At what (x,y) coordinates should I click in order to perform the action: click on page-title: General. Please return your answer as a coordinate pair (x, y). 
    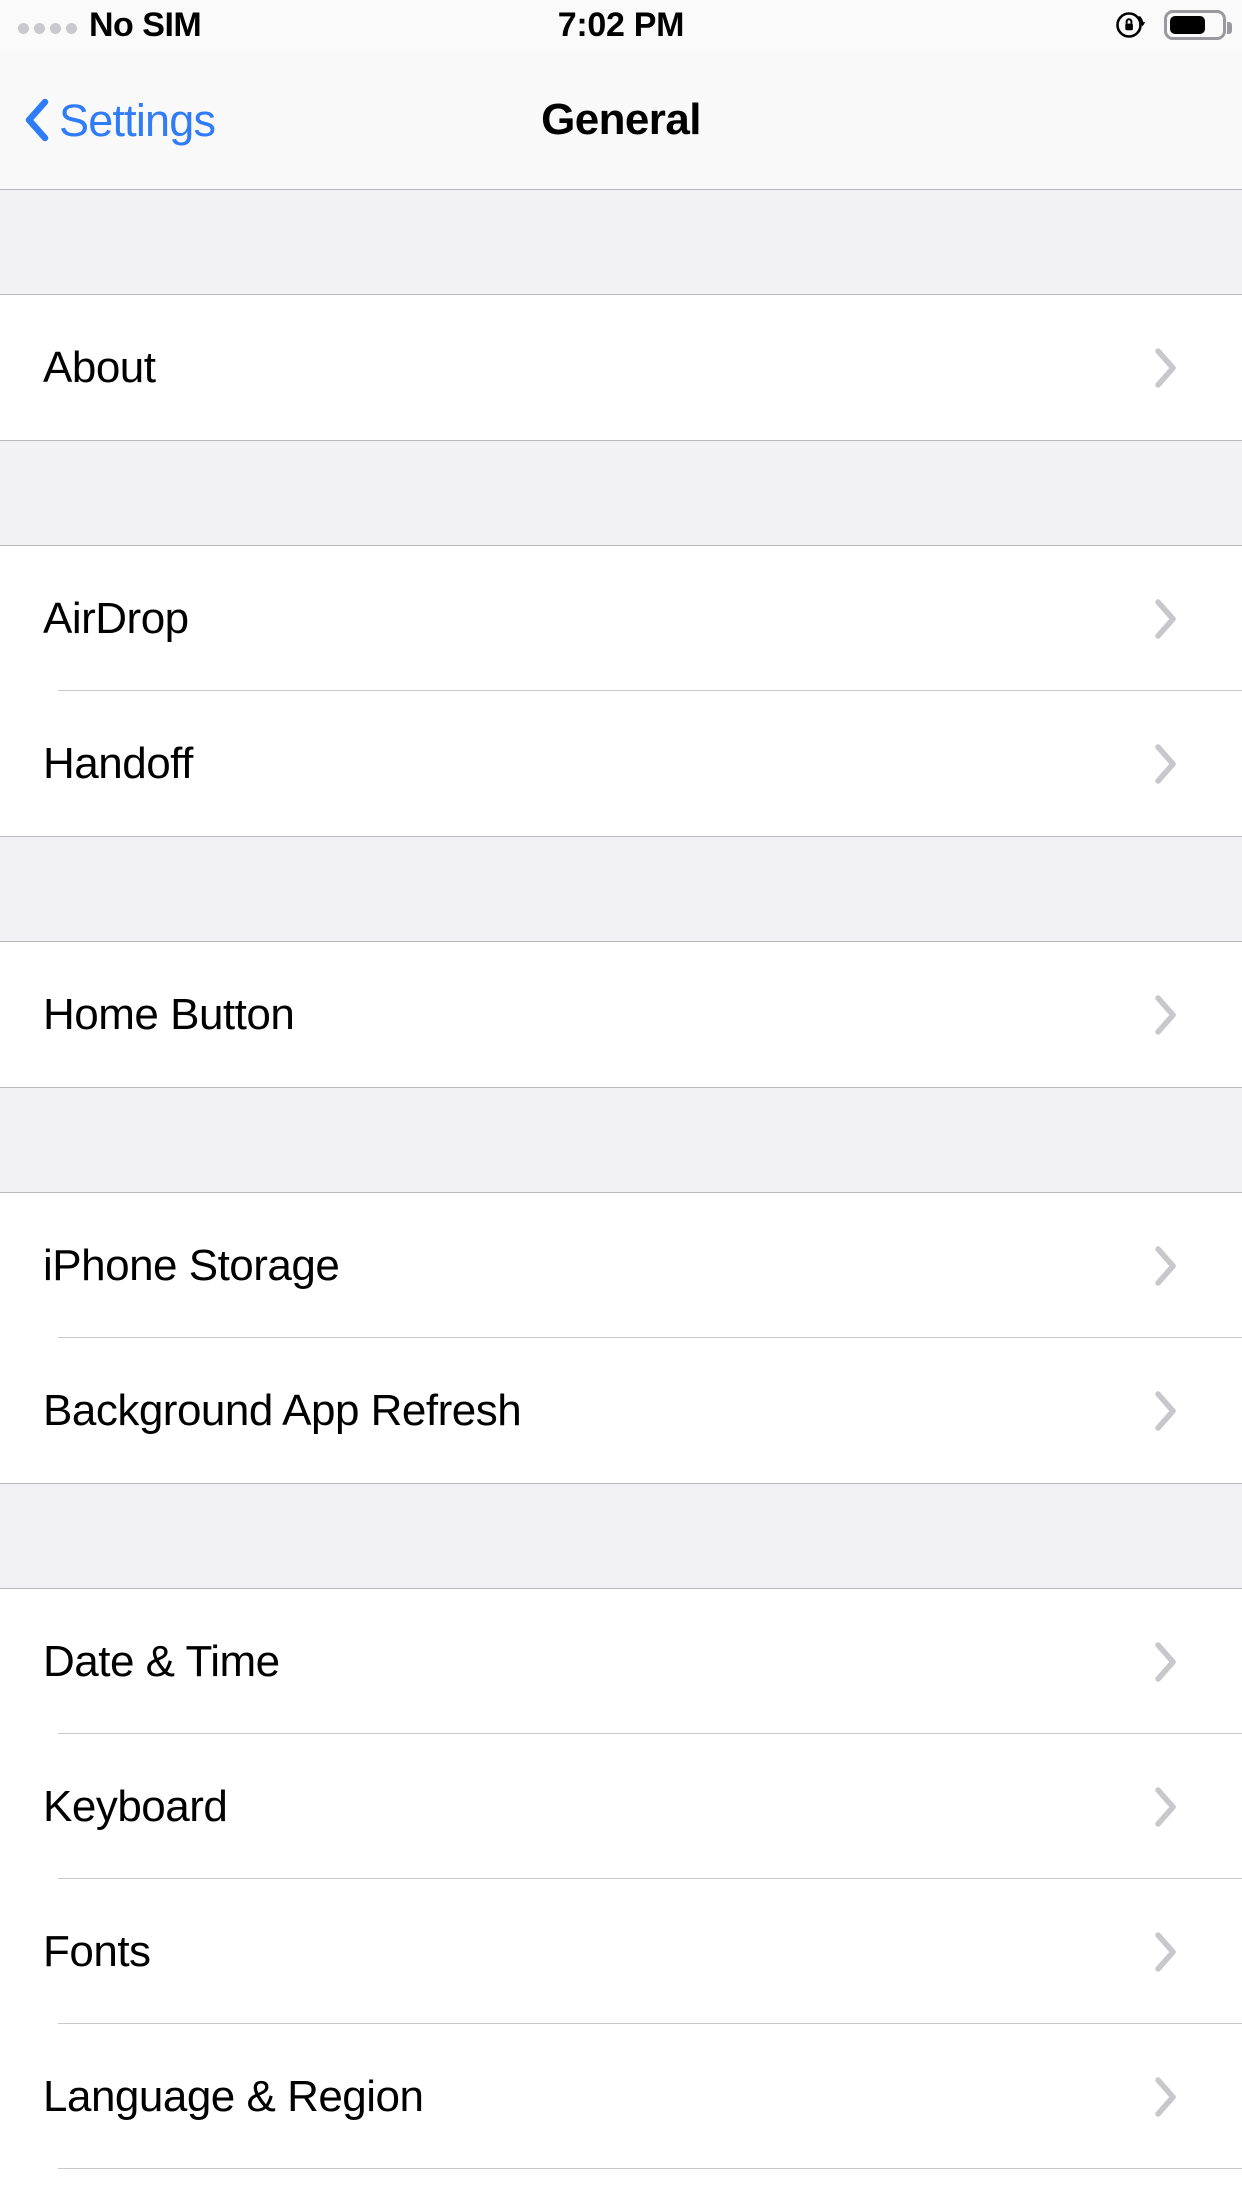
    Looking at the image, I should click on (621, 119).